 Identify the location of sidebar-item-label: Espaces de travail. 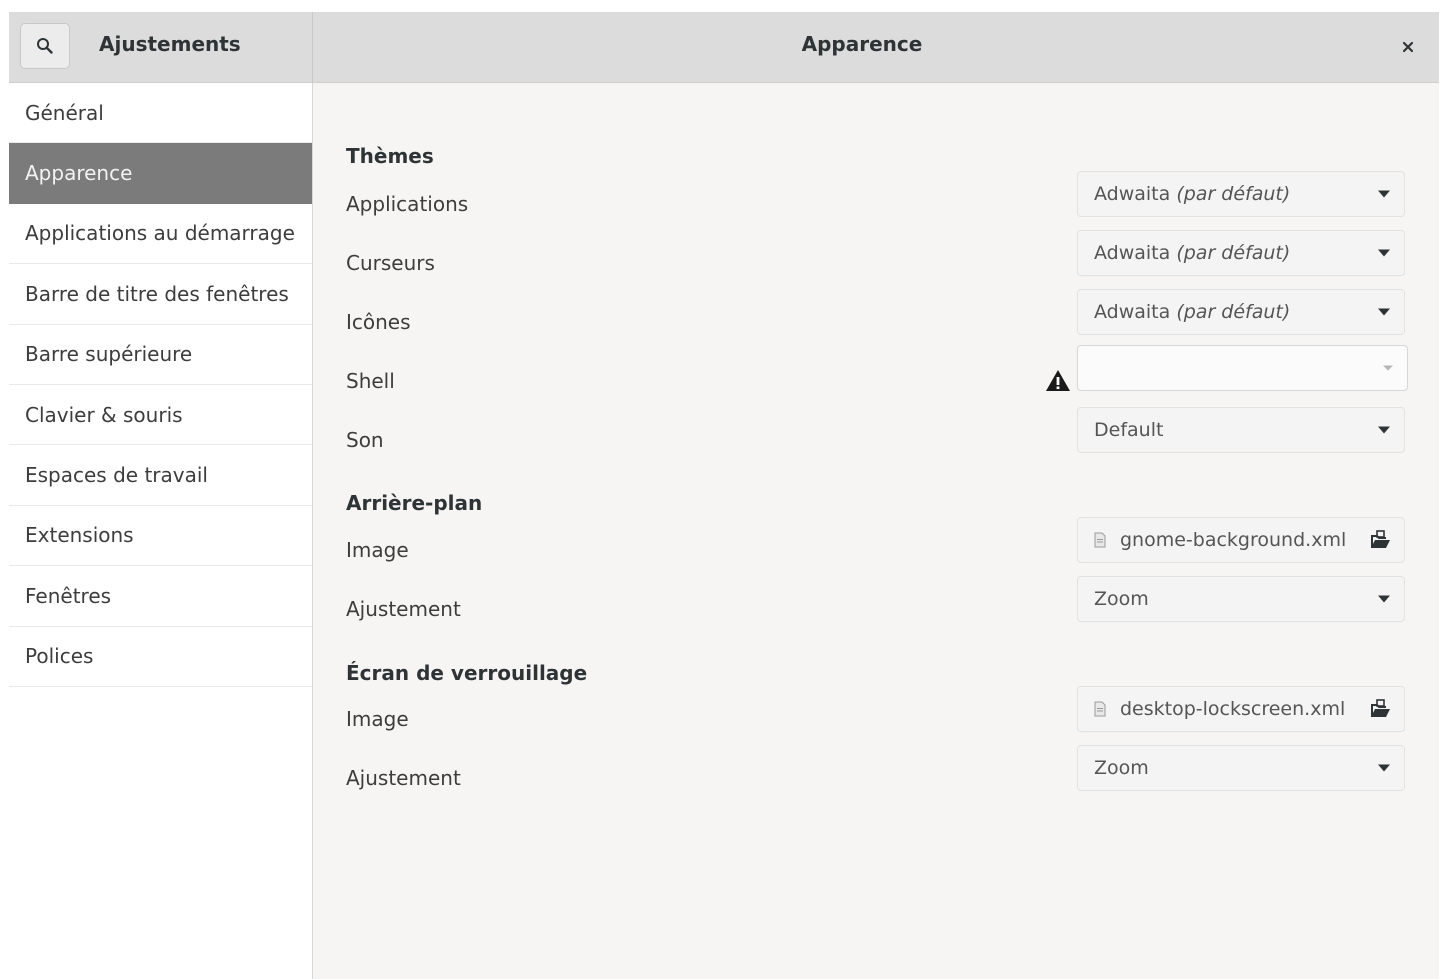
(116, 475).